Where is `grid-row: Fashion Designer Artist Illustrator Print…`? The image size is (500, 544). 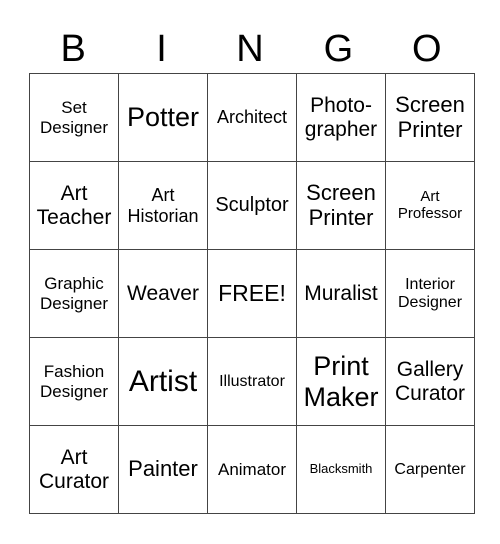 grid-row: Fashion Designer Artist Illustrator Print… is located at coordinates (252, 381).